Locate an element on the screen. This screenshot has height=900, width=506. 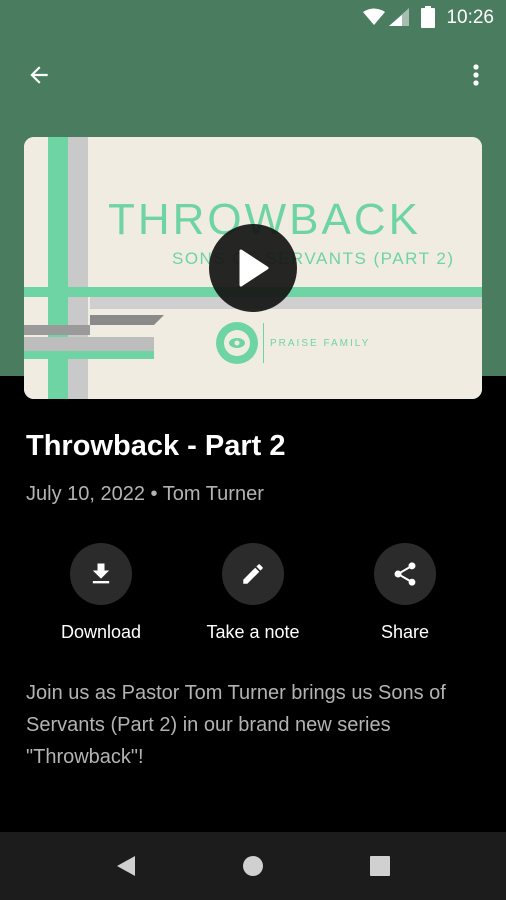
take-note-label: Take a note is located at coordinates (253, 632).